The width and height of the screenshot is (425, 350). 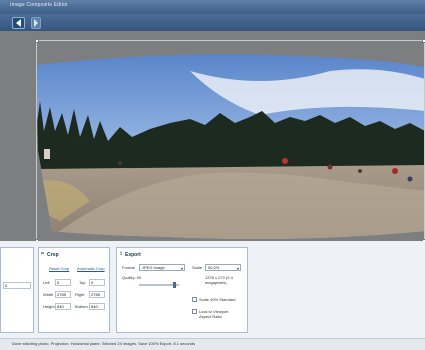 I want to click on forward-icon, so click(x=36, y=23).